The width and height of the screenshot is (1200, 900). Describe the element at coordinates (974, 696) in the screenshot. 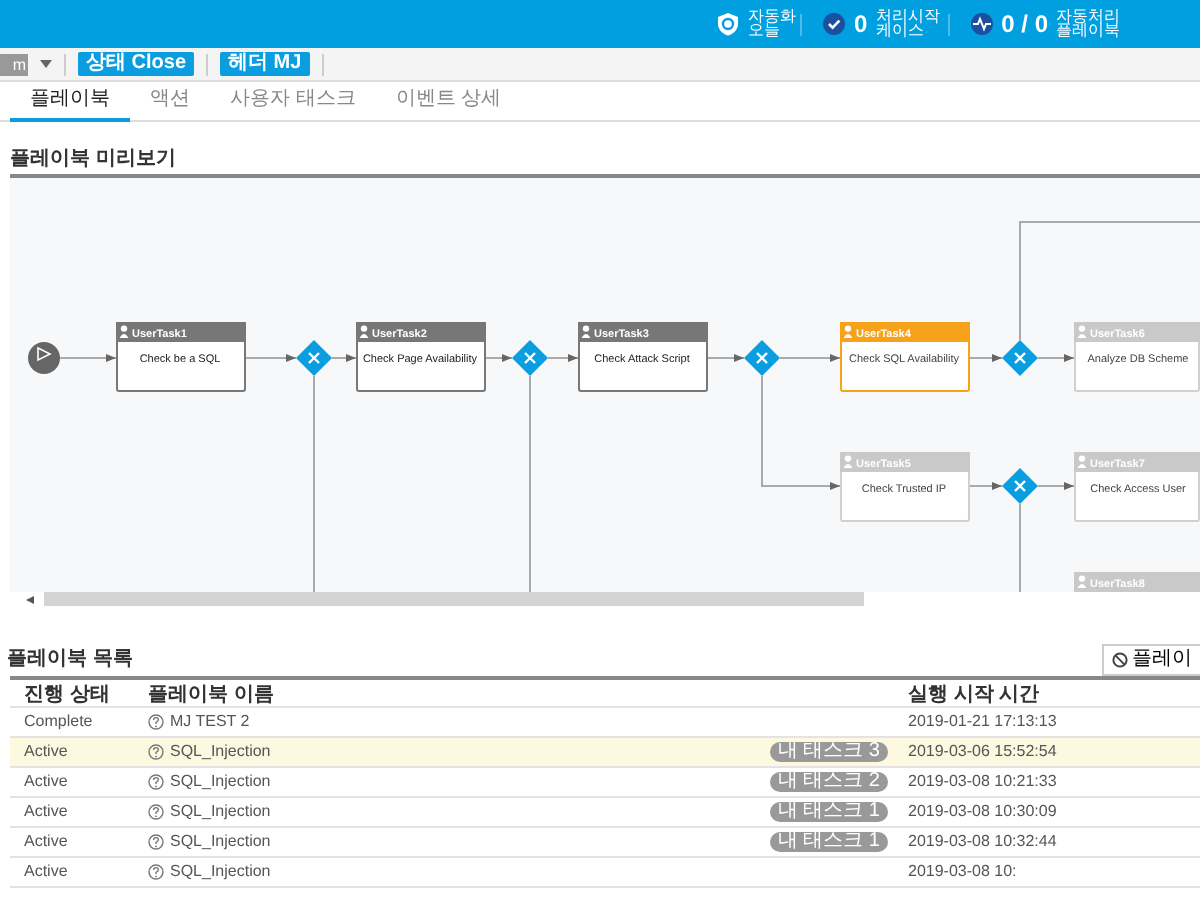

I see `column-header: 실행 시작 시간` at that location.